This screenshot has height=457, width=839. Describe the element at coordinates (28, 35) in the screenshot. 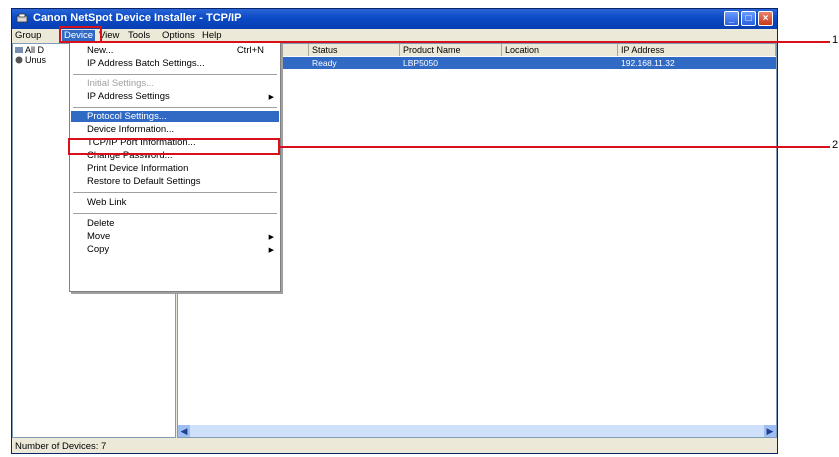

I see `menu-group: Group` at that location.